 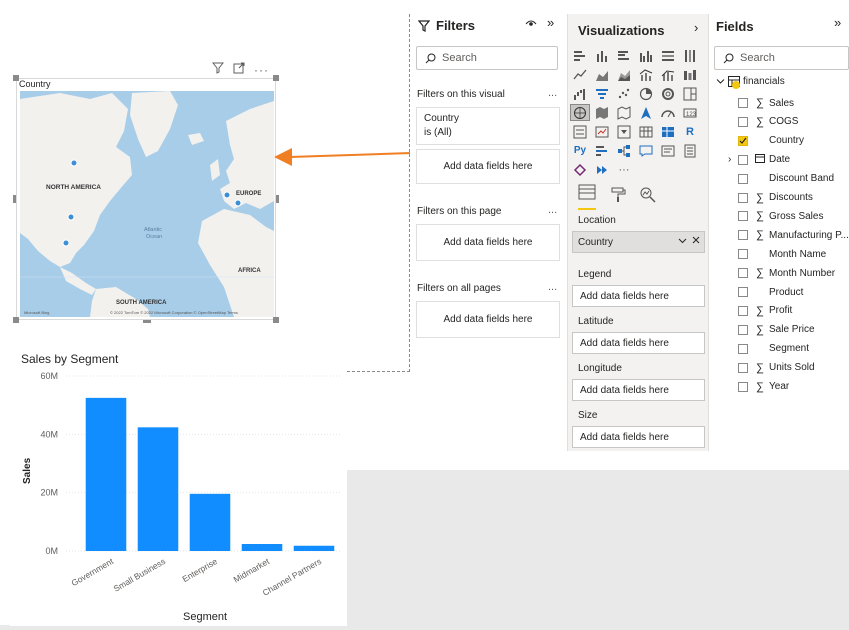 What do you see at coordinates (837, 22) in the screenshot?
I see `collapse-fields-icon: »` at bounding box center [837, 22].